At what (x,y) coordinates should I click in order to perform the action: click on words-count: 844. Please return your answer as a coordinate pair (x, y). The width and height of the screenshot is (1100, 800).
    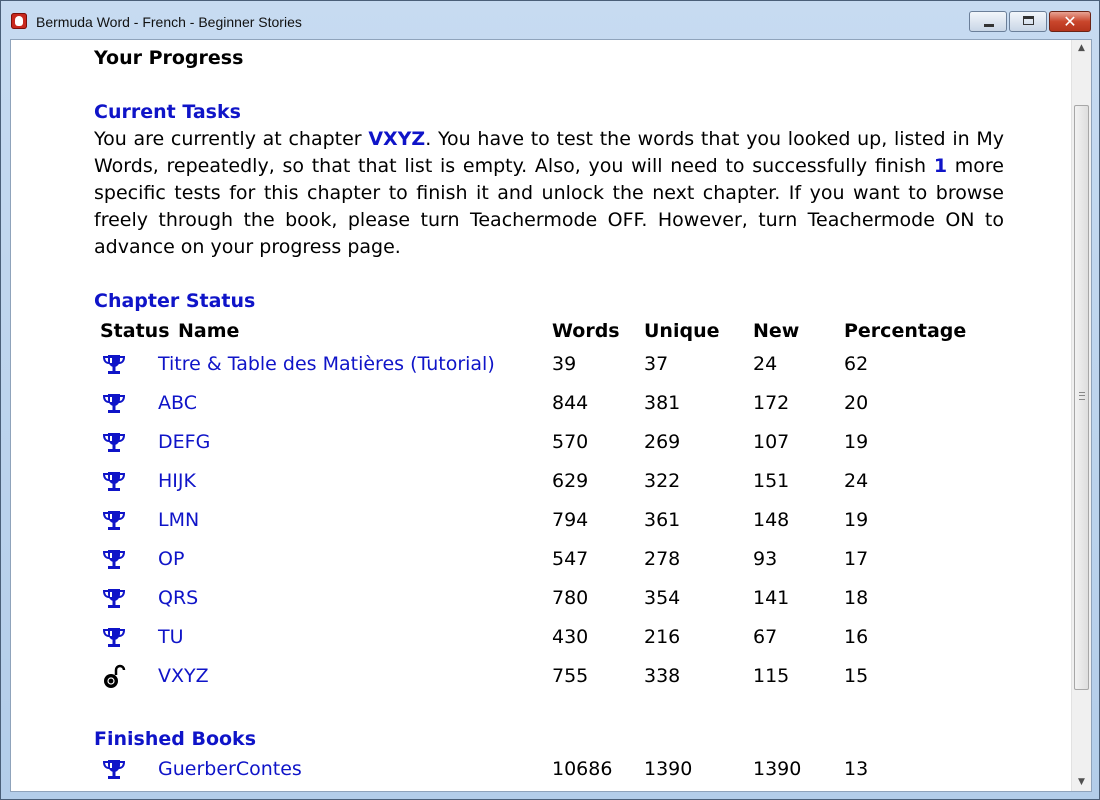
    Looking at the image, I should click on (570, 403).